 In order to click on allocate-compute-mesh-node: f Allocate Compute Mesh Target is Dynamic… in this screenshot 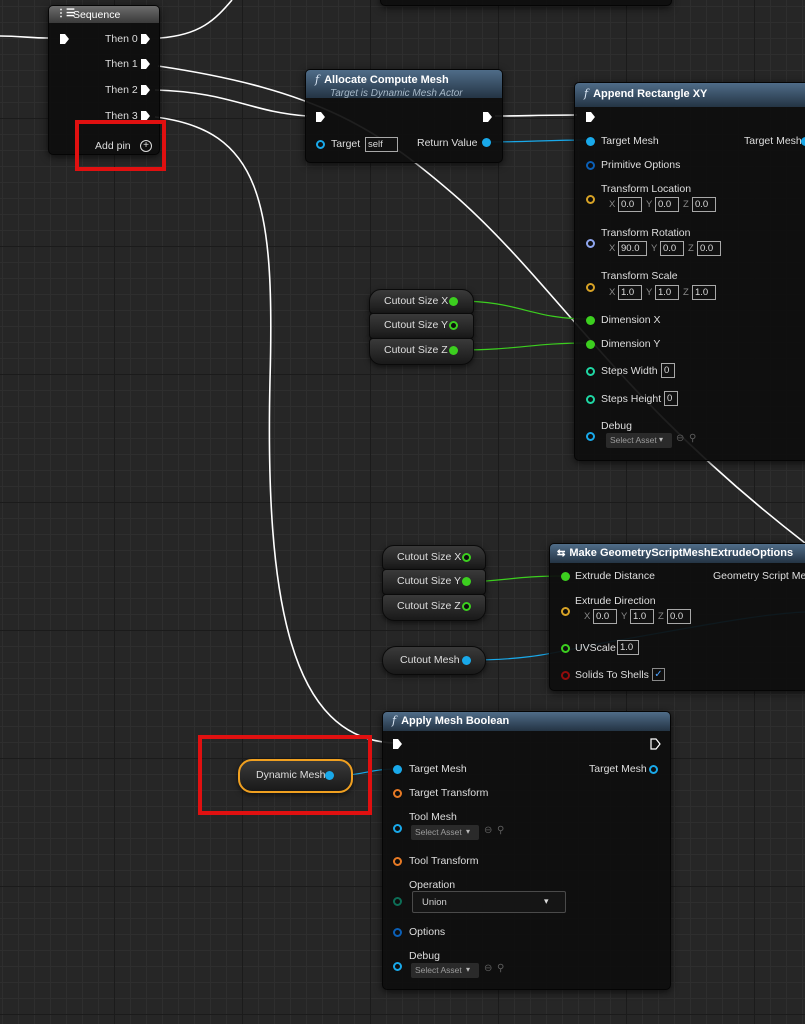, I will do `click(404, 116)`.